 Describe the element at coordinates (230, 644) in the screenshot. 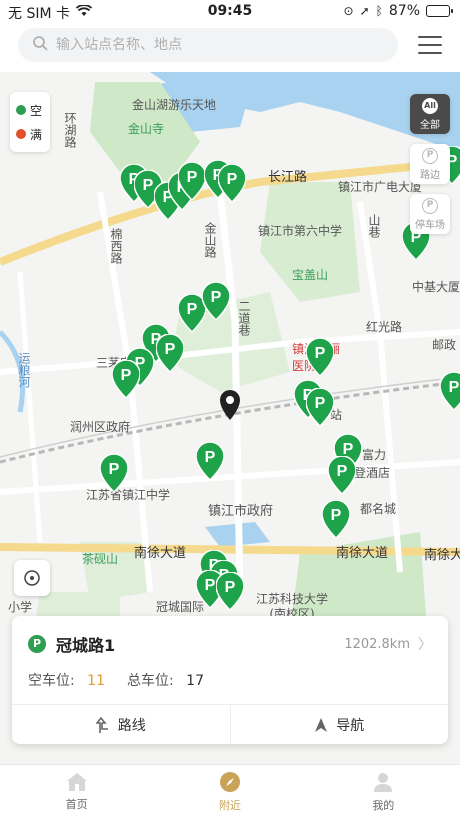

I see `card-header: P 冠城路1 1202.8km 〉` at that location.